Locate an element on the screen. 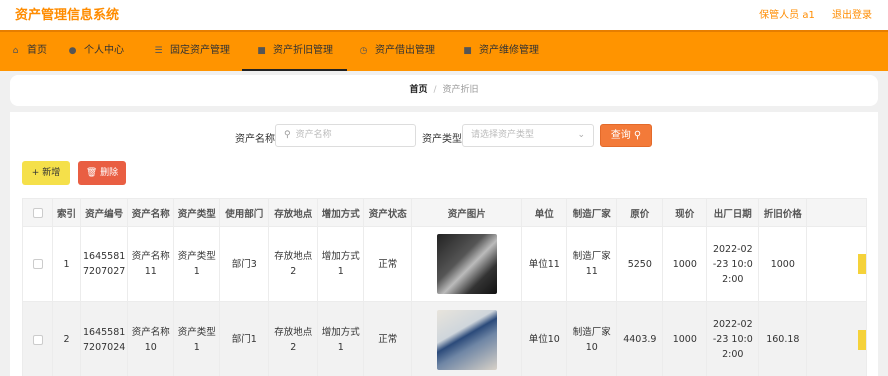 This screenshot has height=376, width=888. breadcrumb-current: 资产折旧 is located at coordinates (460, 90).